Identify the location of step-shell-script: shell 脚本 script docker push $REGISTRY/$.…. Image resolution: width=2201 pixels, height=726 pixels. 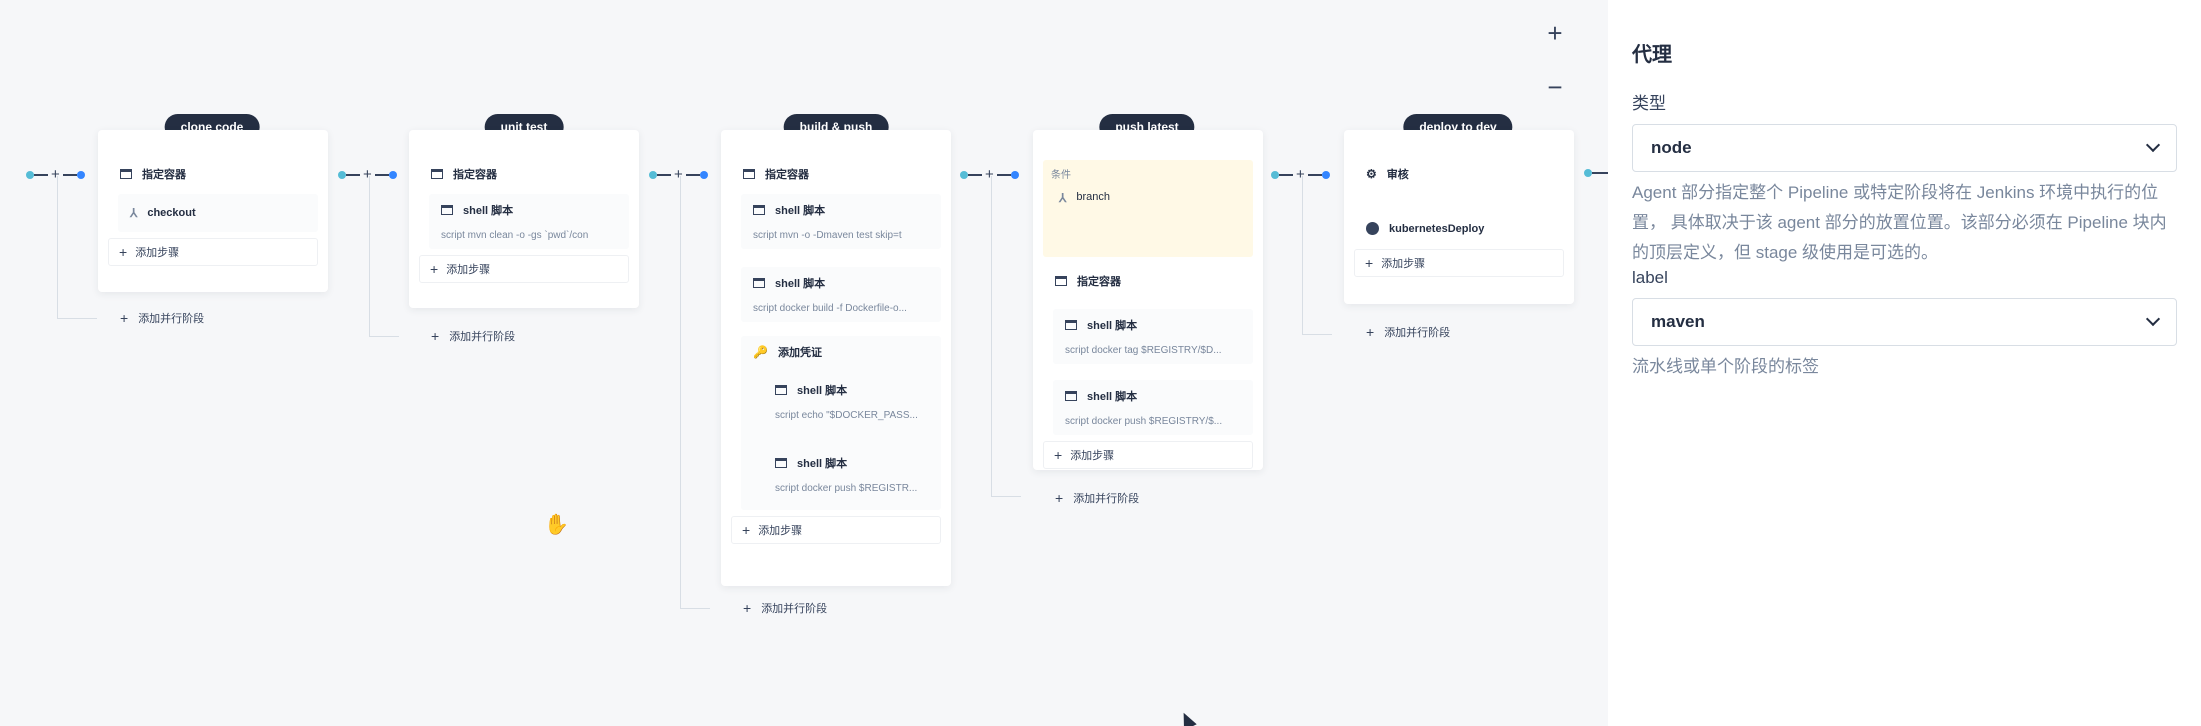
(1153, 407).